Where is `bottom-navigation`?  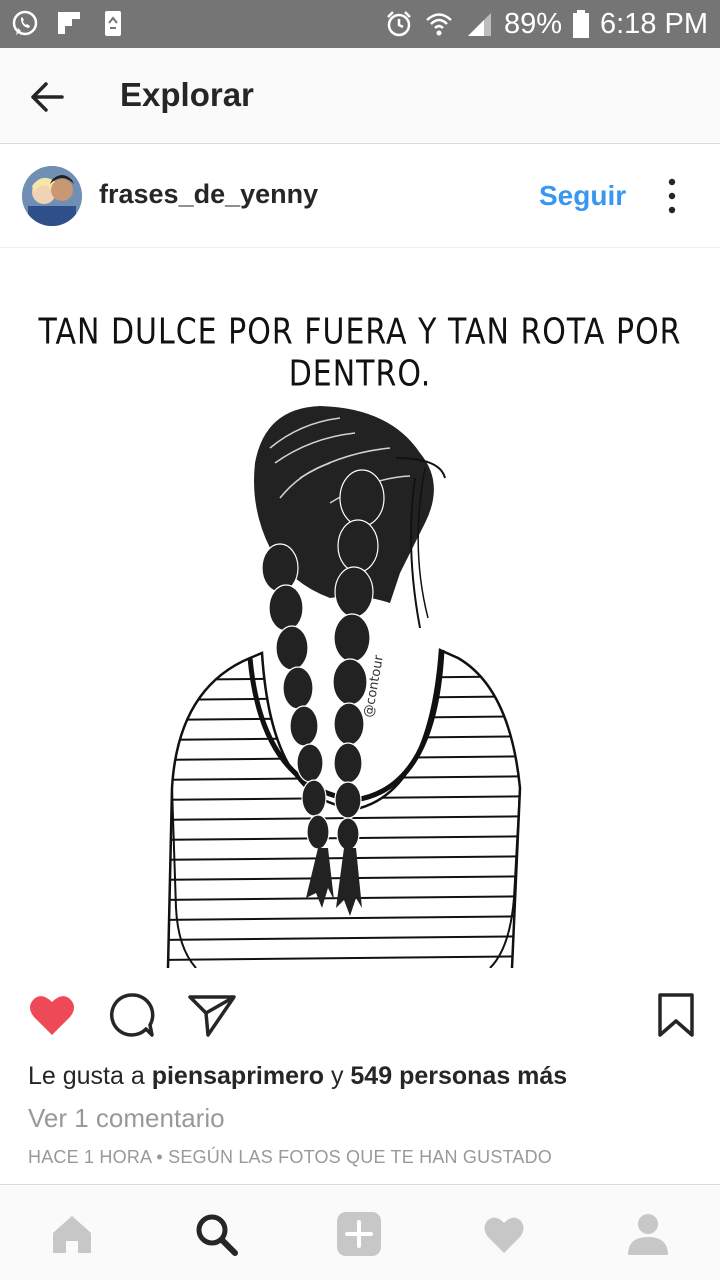 bottom-navigation is located at coordinates (360, 1232).